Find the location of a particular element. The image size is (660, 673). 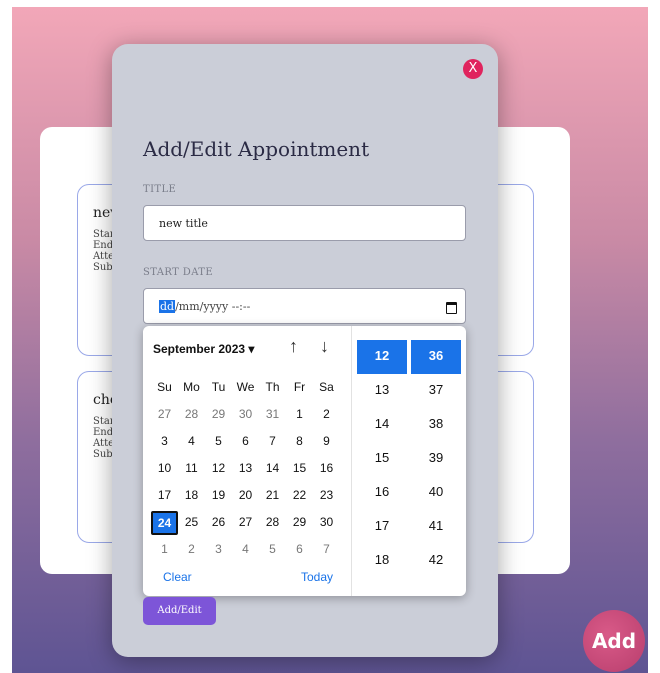

calendar-day: 10 is located at coordinates (164, 470).